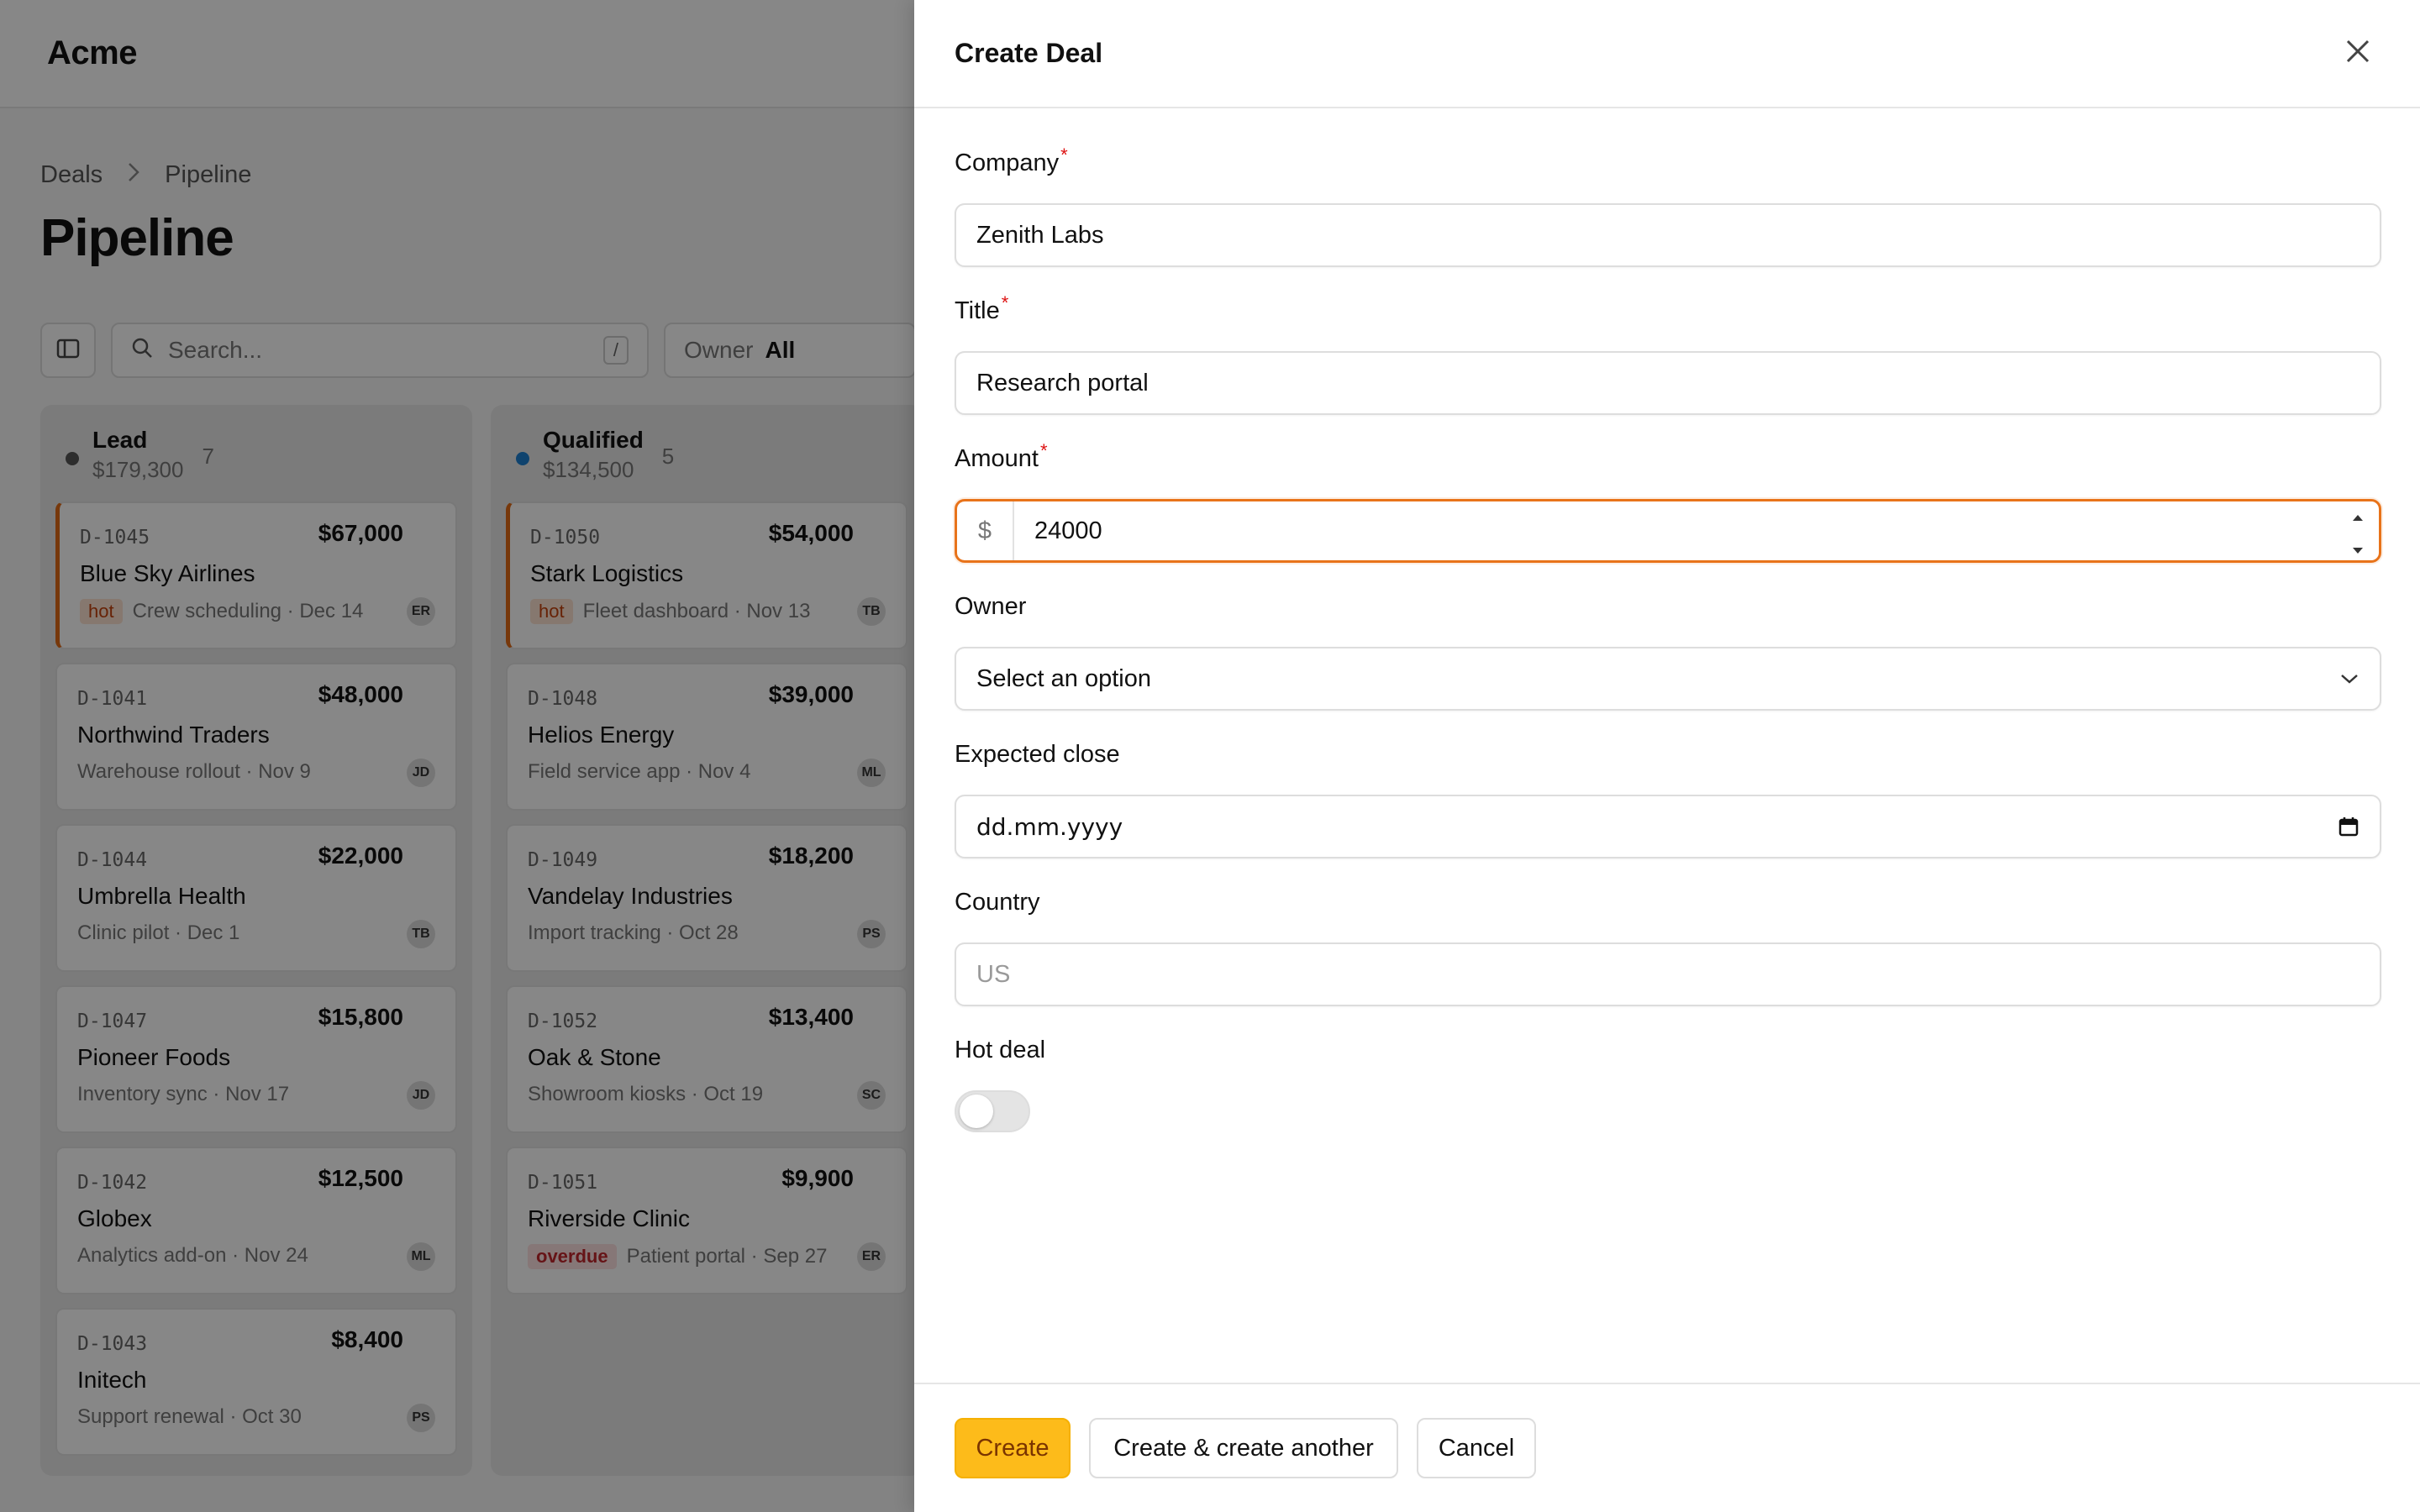  Describe the element at coordinates (1668, 1084) in the screenshot. I see `hot-deal-field: Hot deal` at that location.